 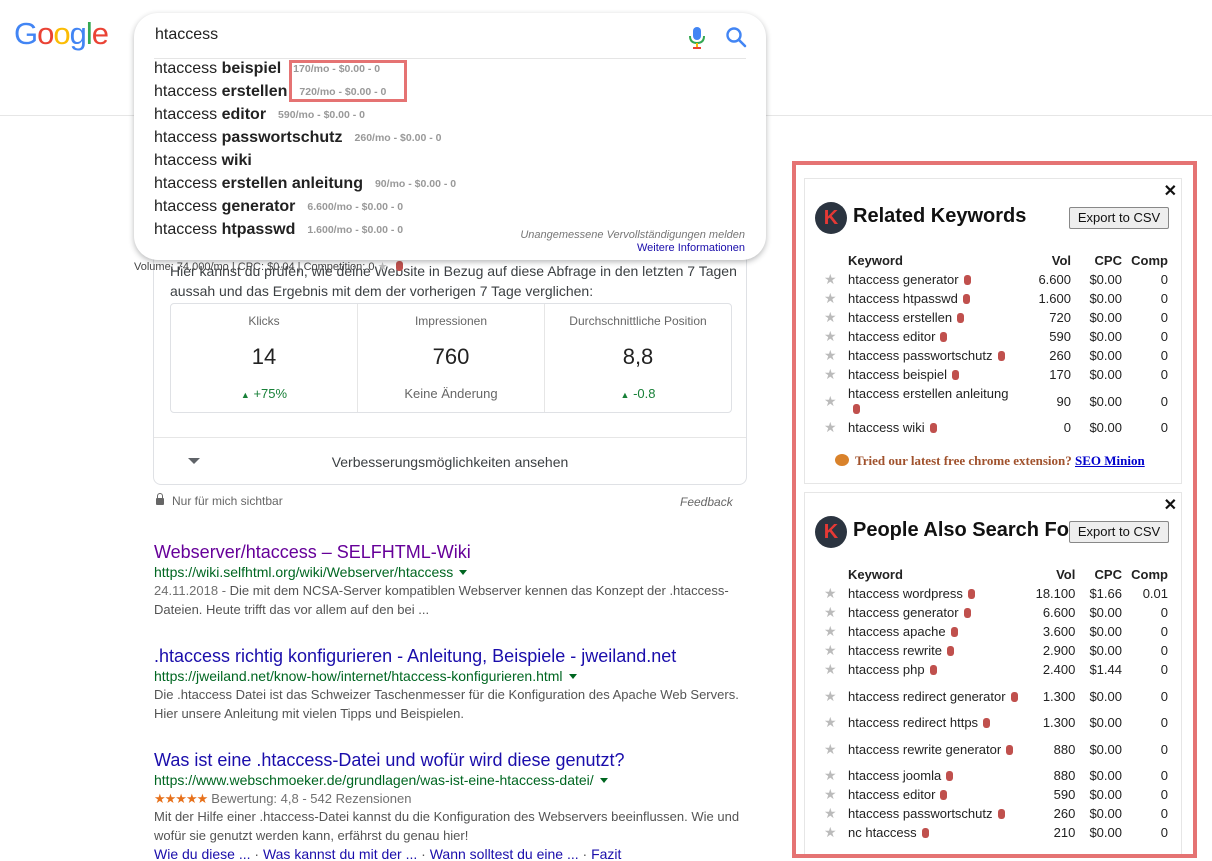 I want to click on keyword-cell: htaccess php, so click(x=934, y=669).